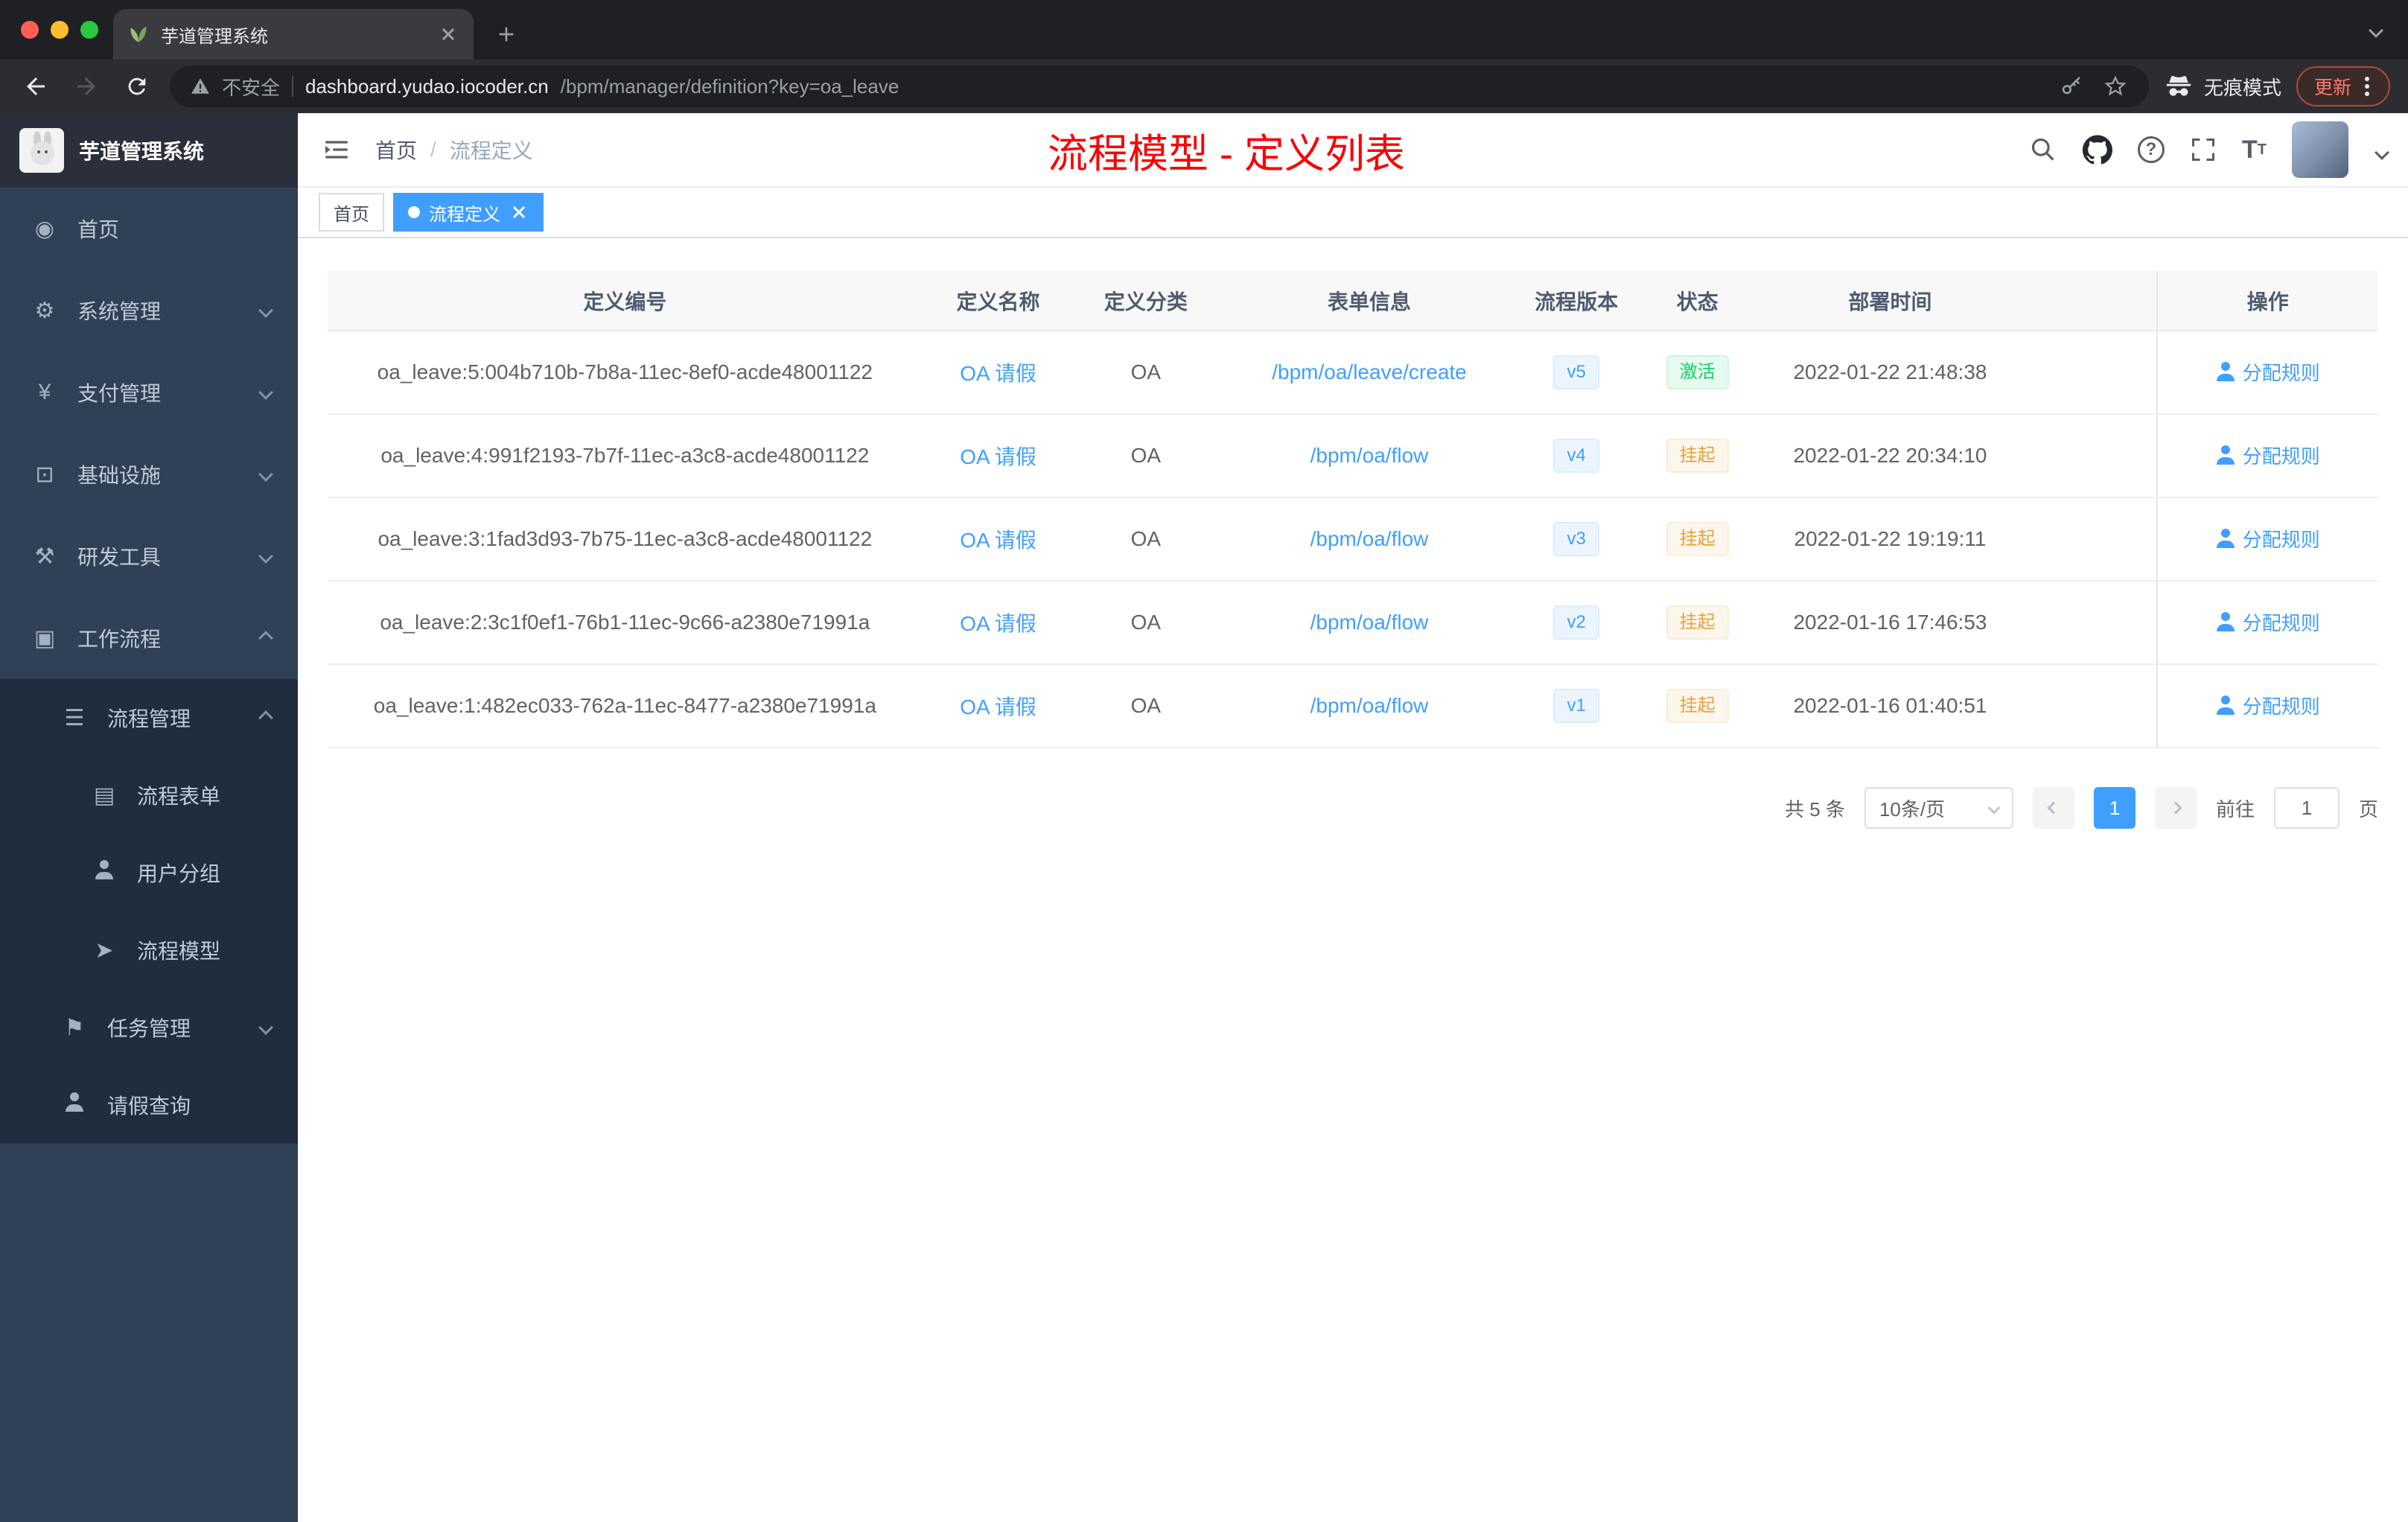 Image resolution: width=2408 pixels, height=1522 pixels. What do you see at coordinates (149, 950) in the screenshot?
I see `sidebar-item-process-model: ➤ 流程模型` at bounding box center [149, 950].